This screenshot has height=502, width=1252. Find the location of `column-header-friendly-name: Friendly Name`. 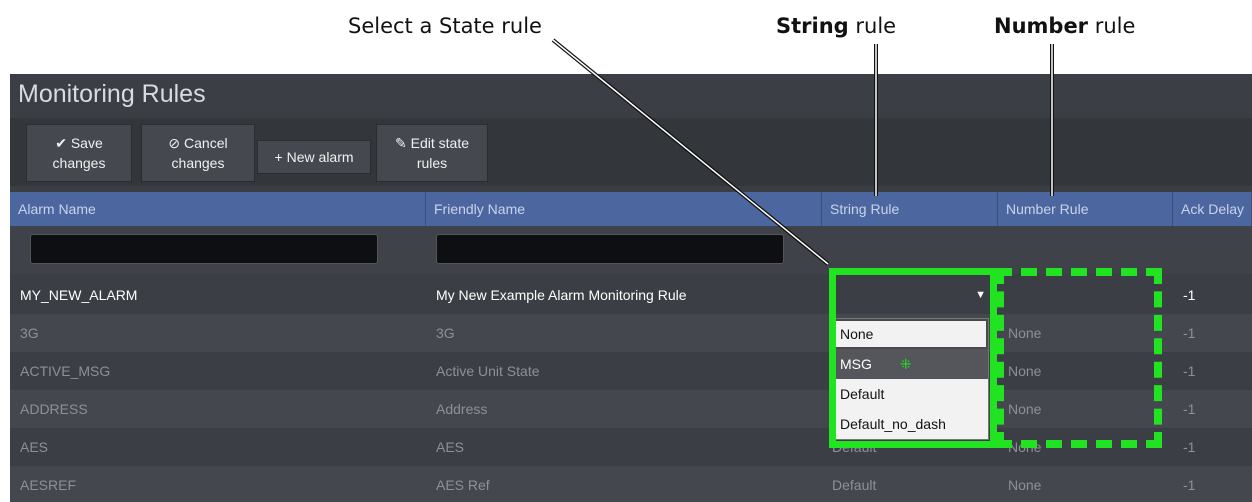

column-header-friendly-name: Friendly Name is located at coordinates (624, 209).